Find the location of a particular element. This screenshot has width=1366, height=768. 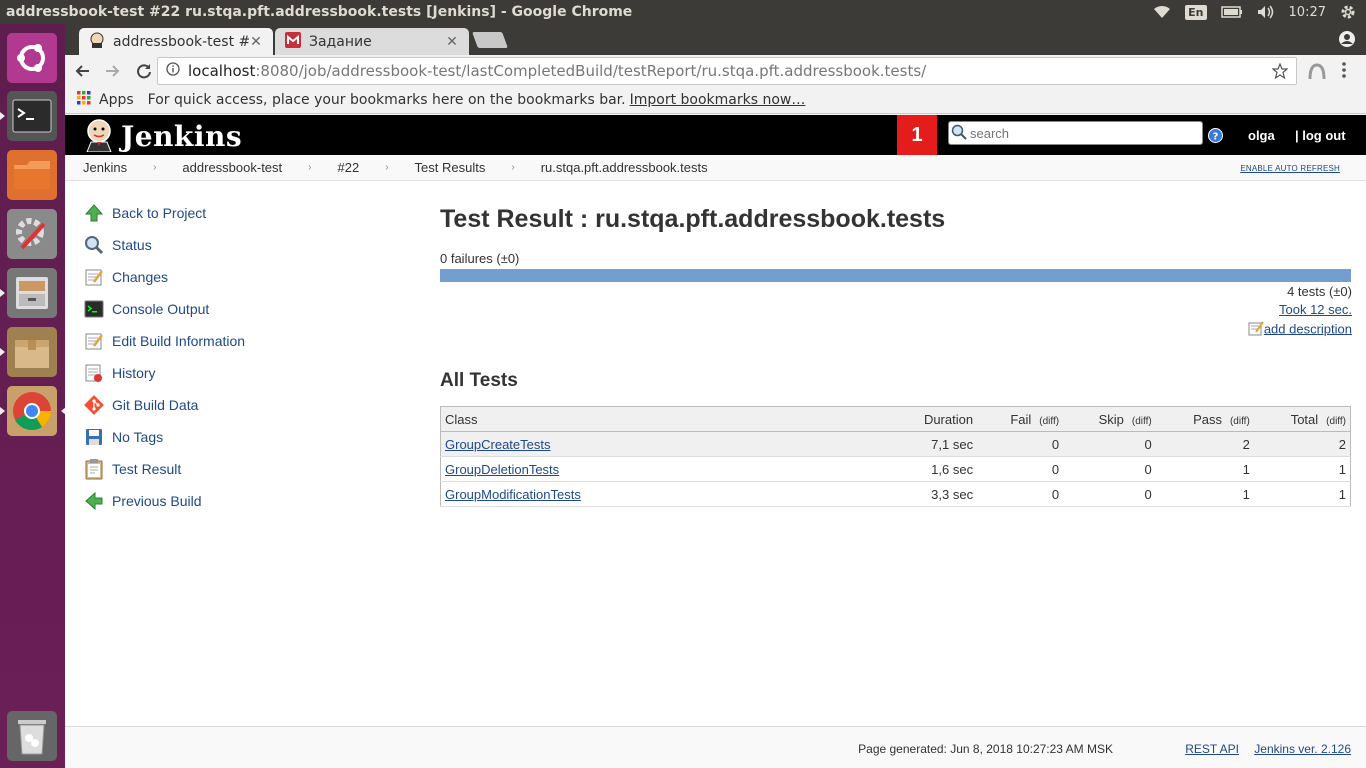

jenkins-home-link: Jenkins is located at coordinates (162, 136).